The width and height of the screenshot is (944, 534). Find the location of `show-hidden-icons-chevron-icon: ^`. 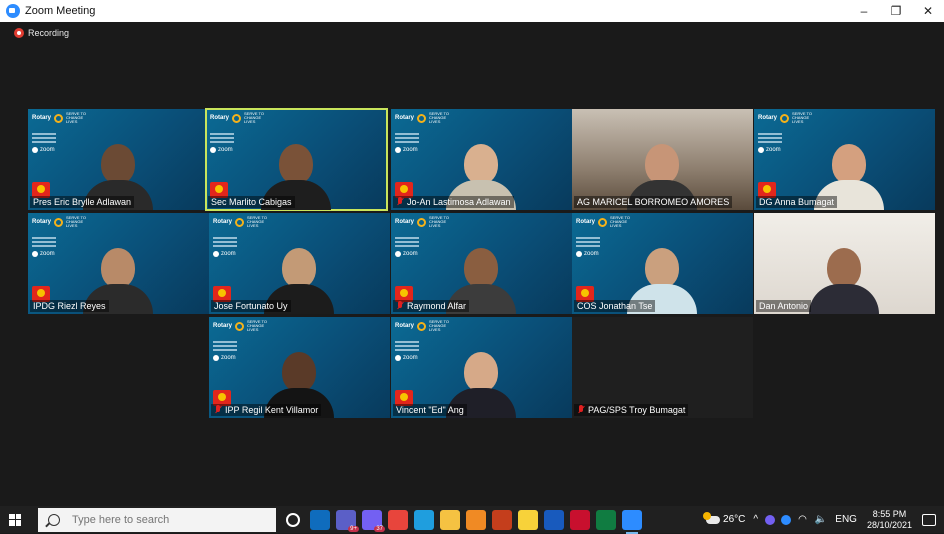

show-hidden-icons-chevron-icon: ^ is located at coordinates (755, 519).